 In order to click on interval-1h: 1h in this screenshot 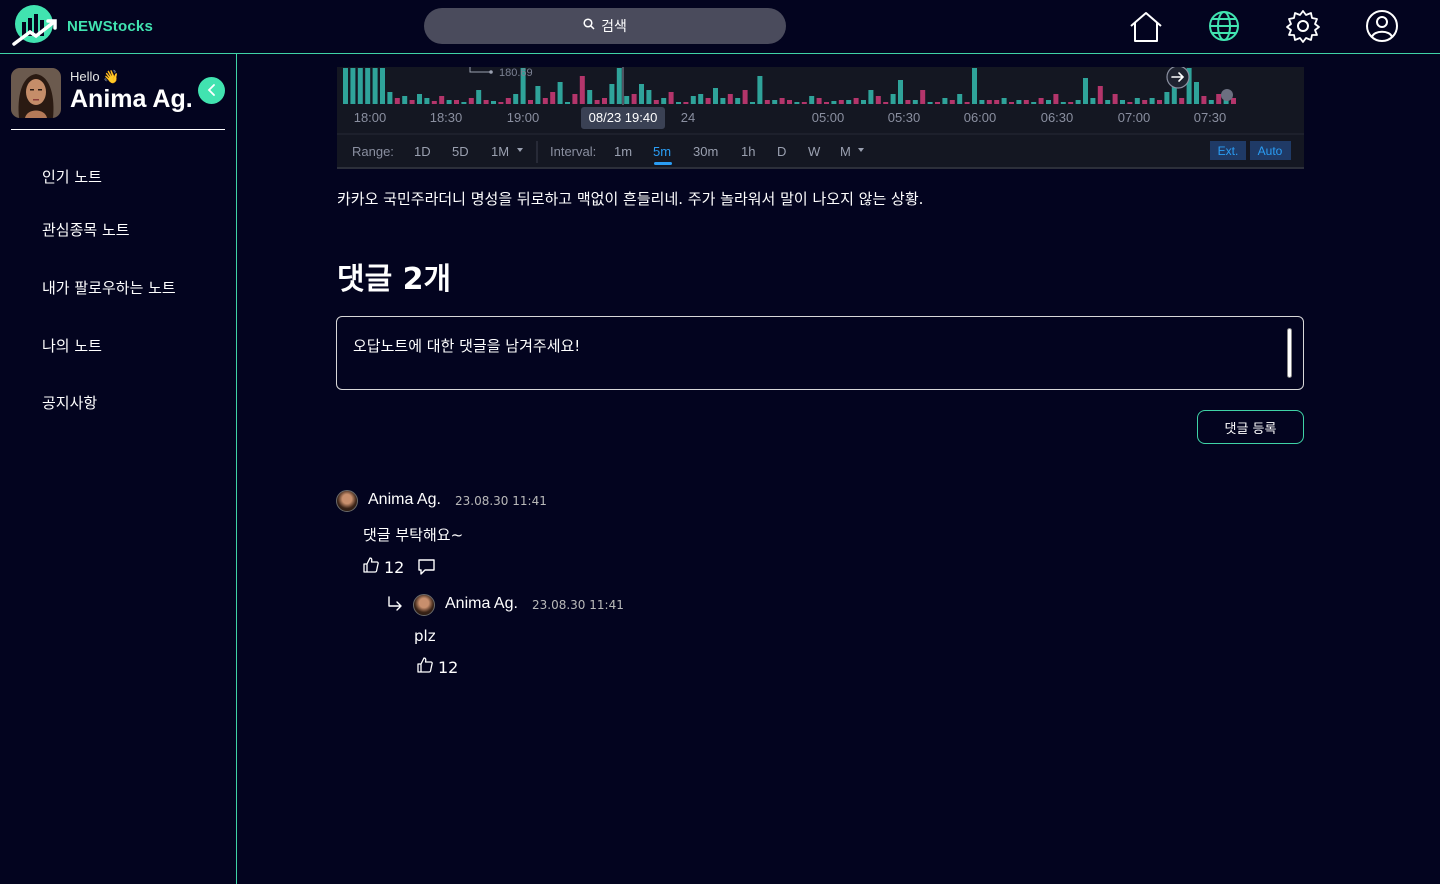, I will do `click(748, 151)`.